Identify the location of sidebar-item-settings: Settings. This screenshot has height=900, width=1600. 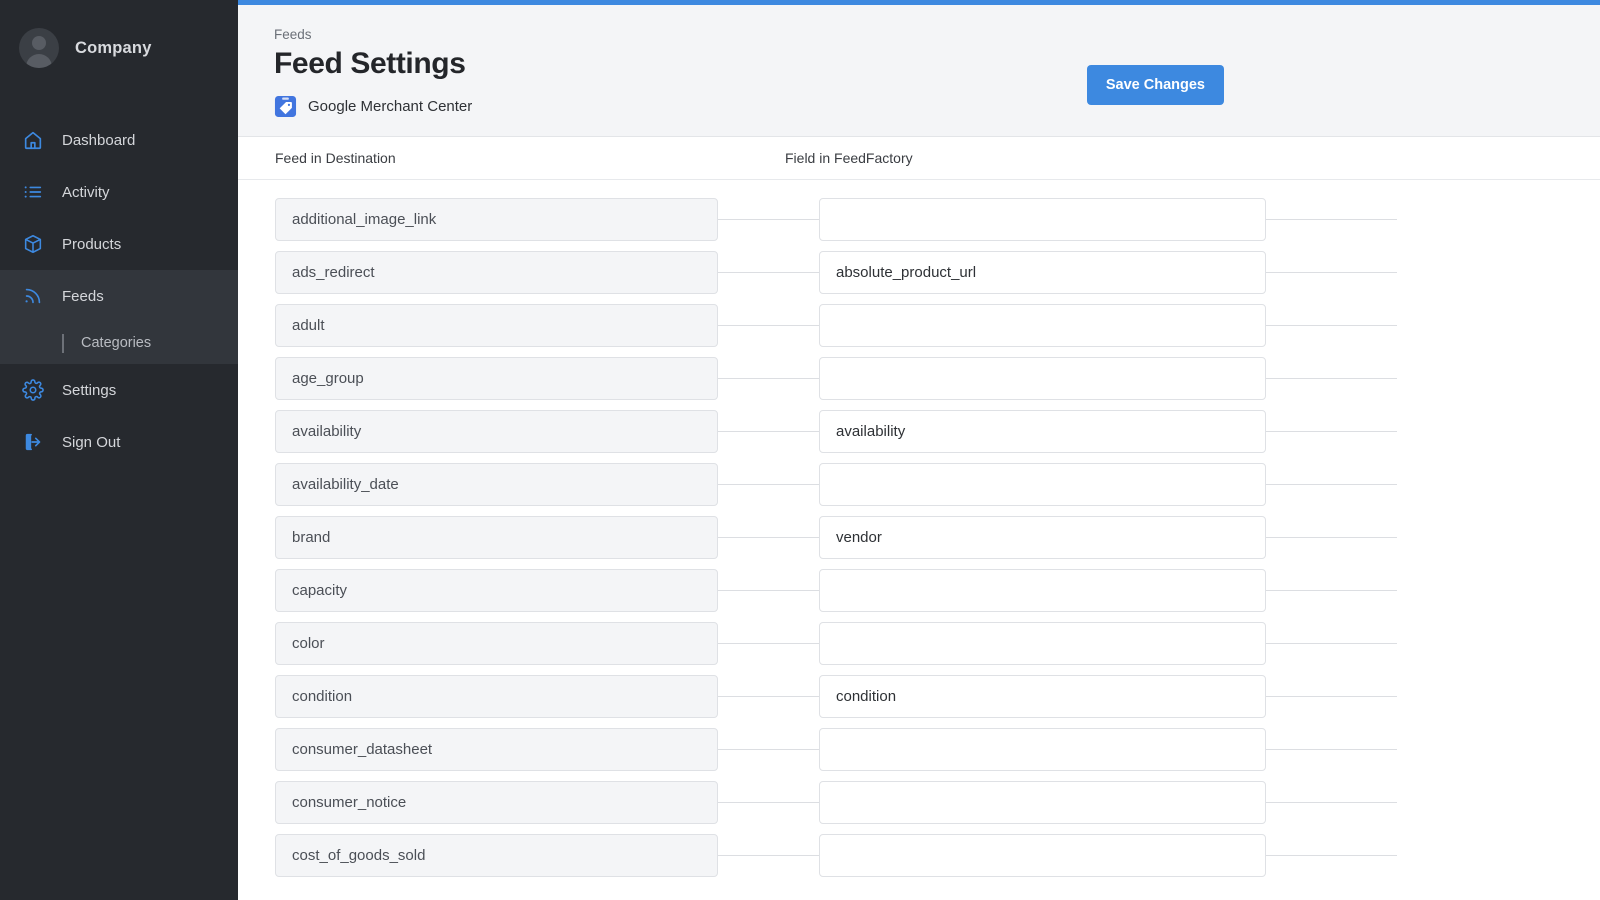
(119, 390).